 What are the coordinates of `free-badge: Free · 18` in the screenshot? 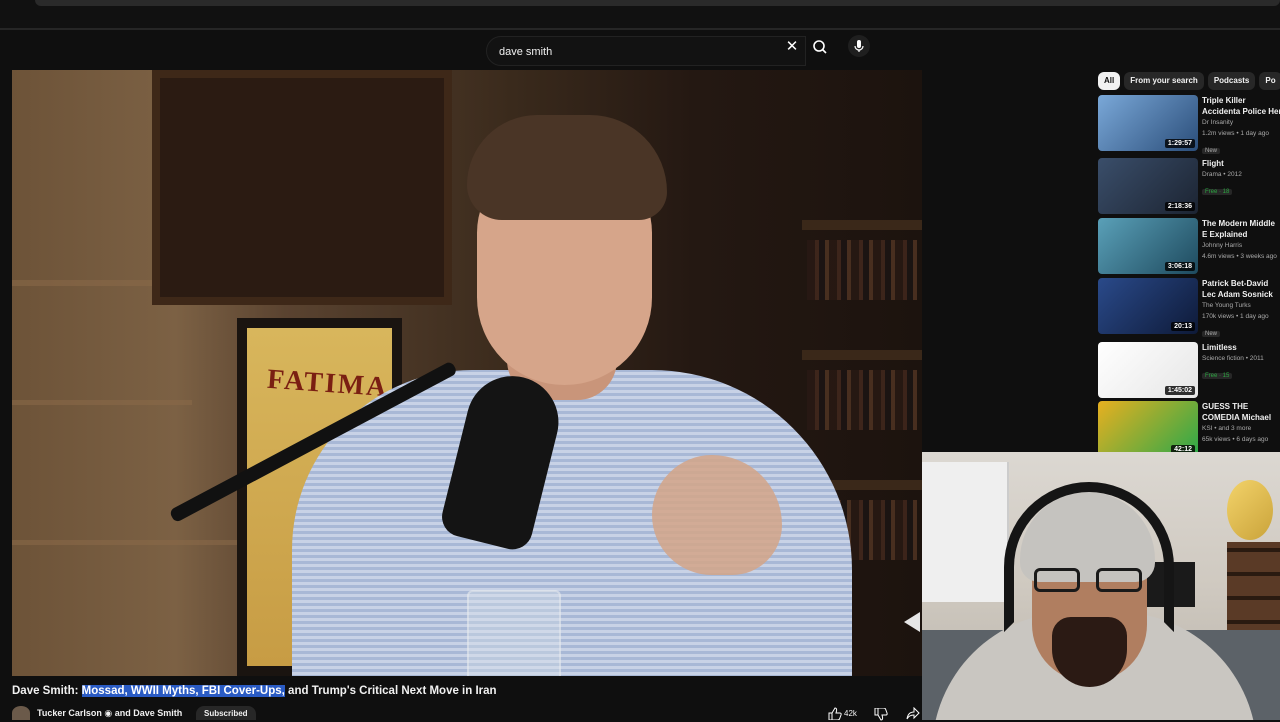 It's located at (1217, 192).